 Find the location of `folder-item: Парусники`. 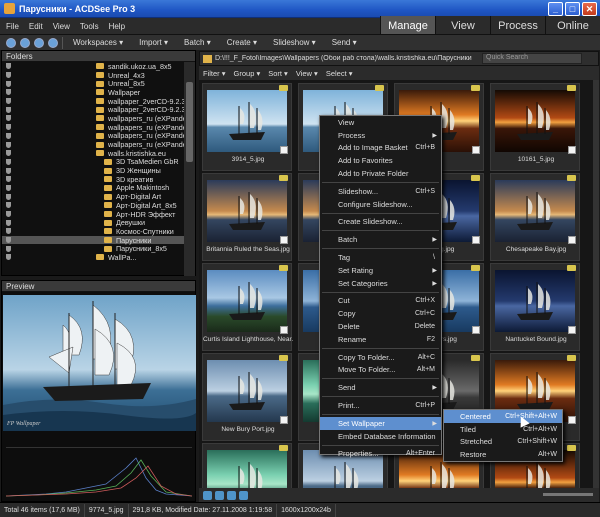

folder-item: Парусники is located at coordinates (93, 240).